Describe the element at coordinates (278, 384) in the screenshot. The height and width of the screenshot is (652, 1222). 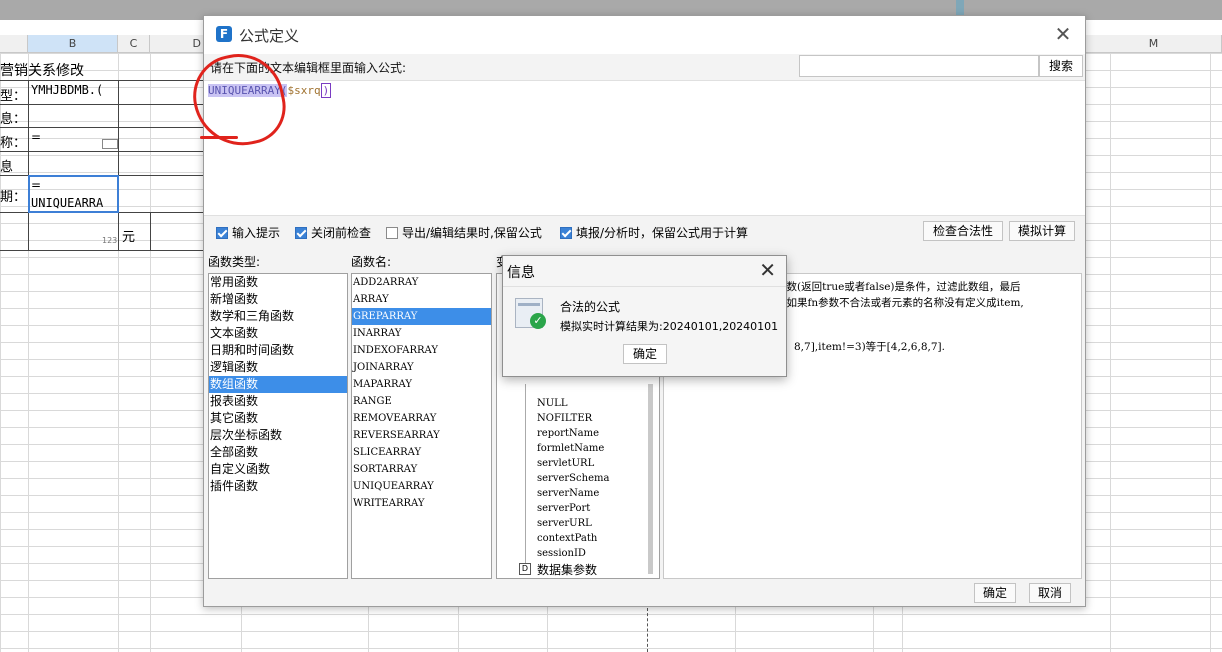
I see `function-type-item: 数组函数` at that location.